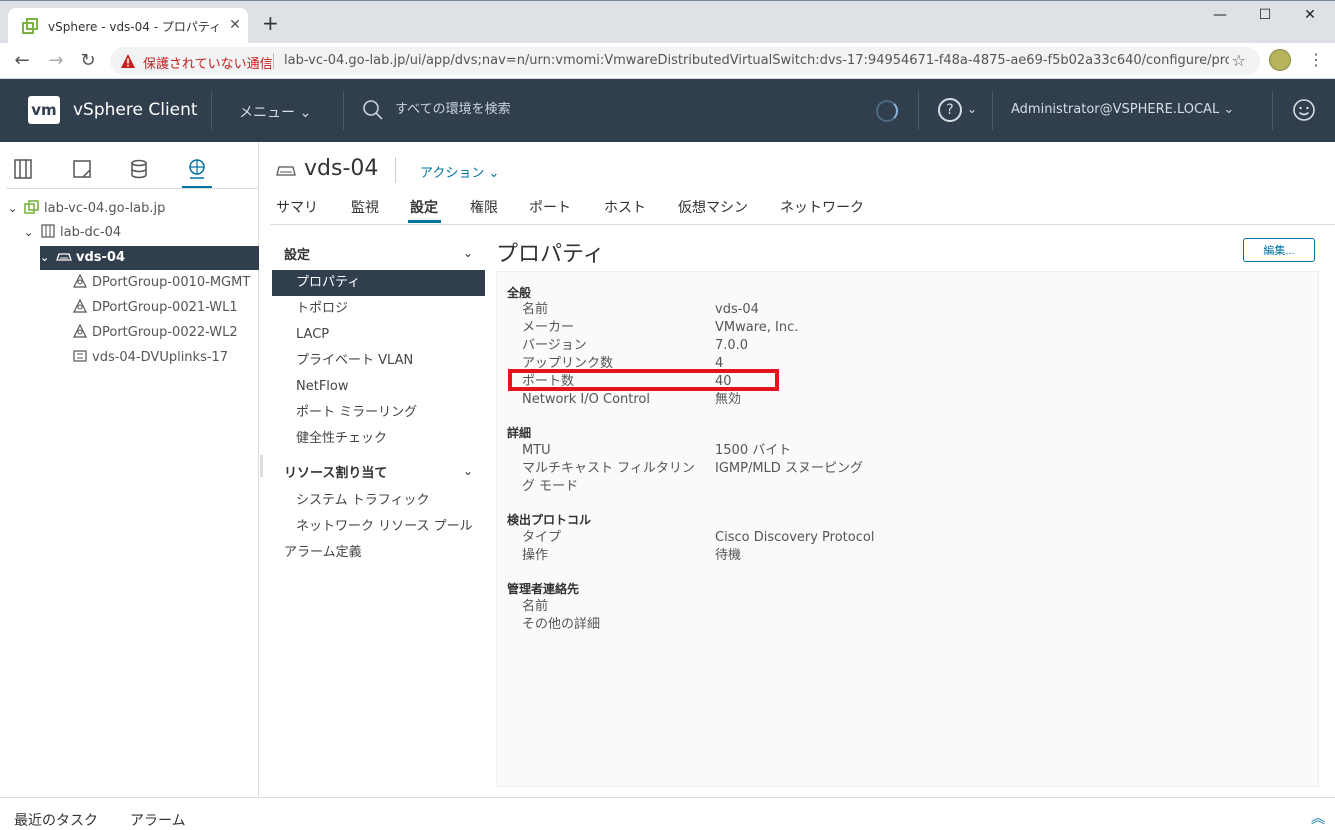 Image resolution: width=1335 pixels, height=830 pixels. Describe the element at coordinates (171, 282) in the screenshot. I see `tree-item-label: DPortGroup-0010-MGMT` at that location.